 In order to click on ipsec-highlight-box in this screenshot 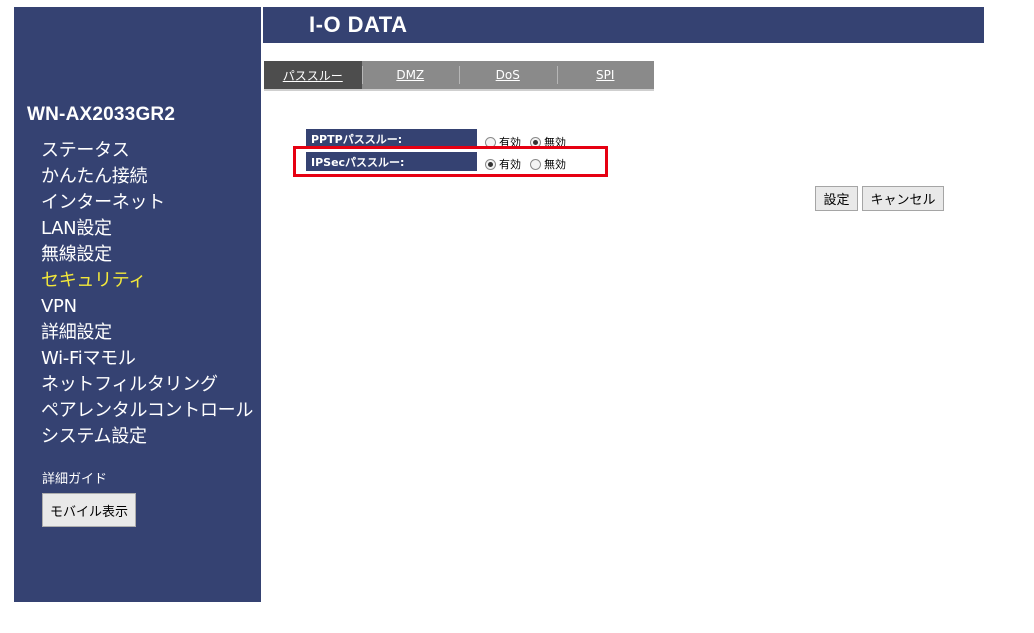, I will do `click(450, 161)`.